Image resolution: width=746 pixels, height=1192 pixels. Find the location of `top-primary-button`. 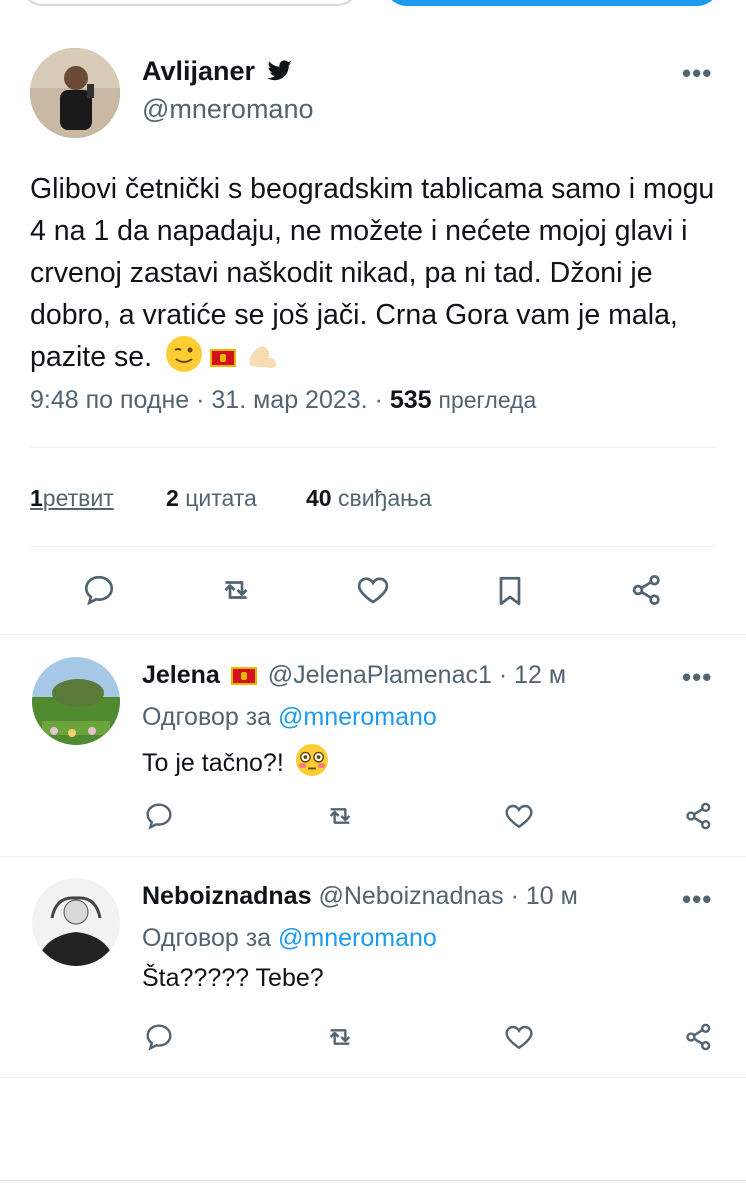

top-primary-button is located at coordinates (552, 3).